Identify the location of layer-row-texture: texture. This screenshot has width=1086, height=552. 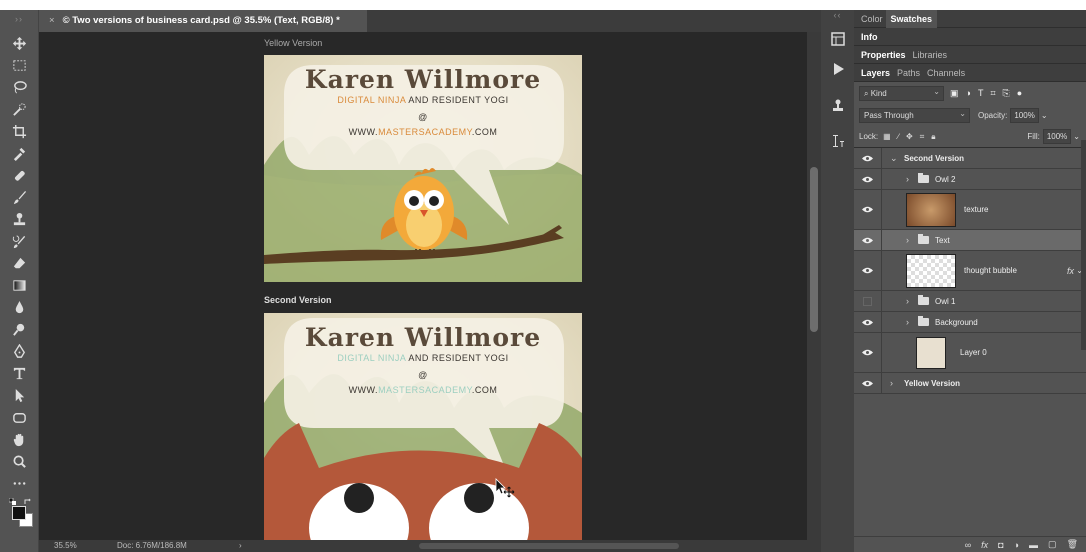
(970, 210).